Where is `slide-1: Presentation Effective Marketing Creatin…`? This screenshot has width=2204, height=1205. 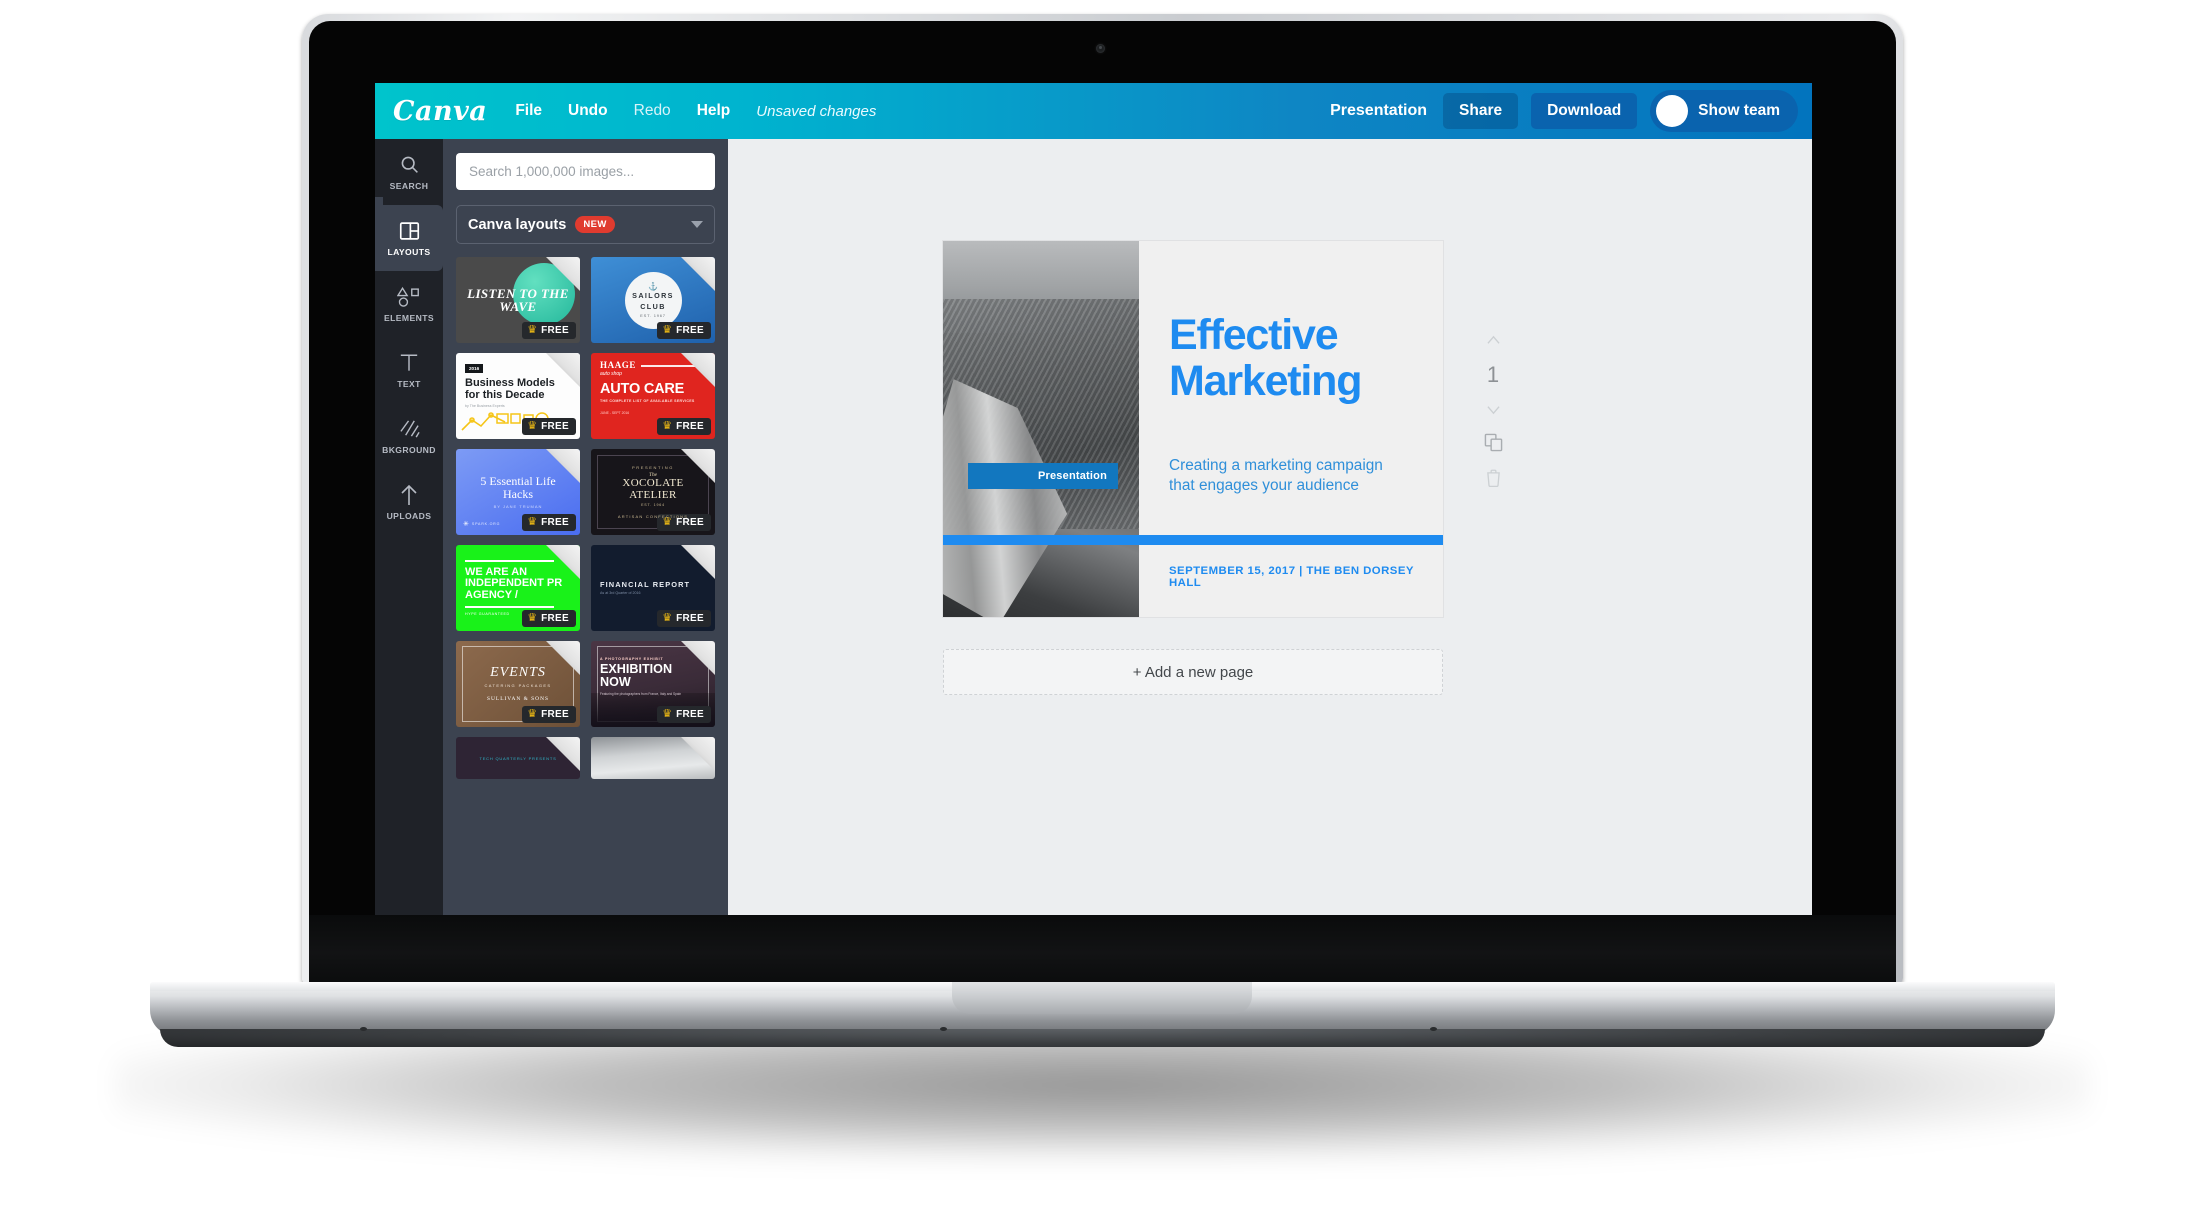
slide-1: Presentation Effective Marketing Creatin… is located at coordinates (1193, 429).